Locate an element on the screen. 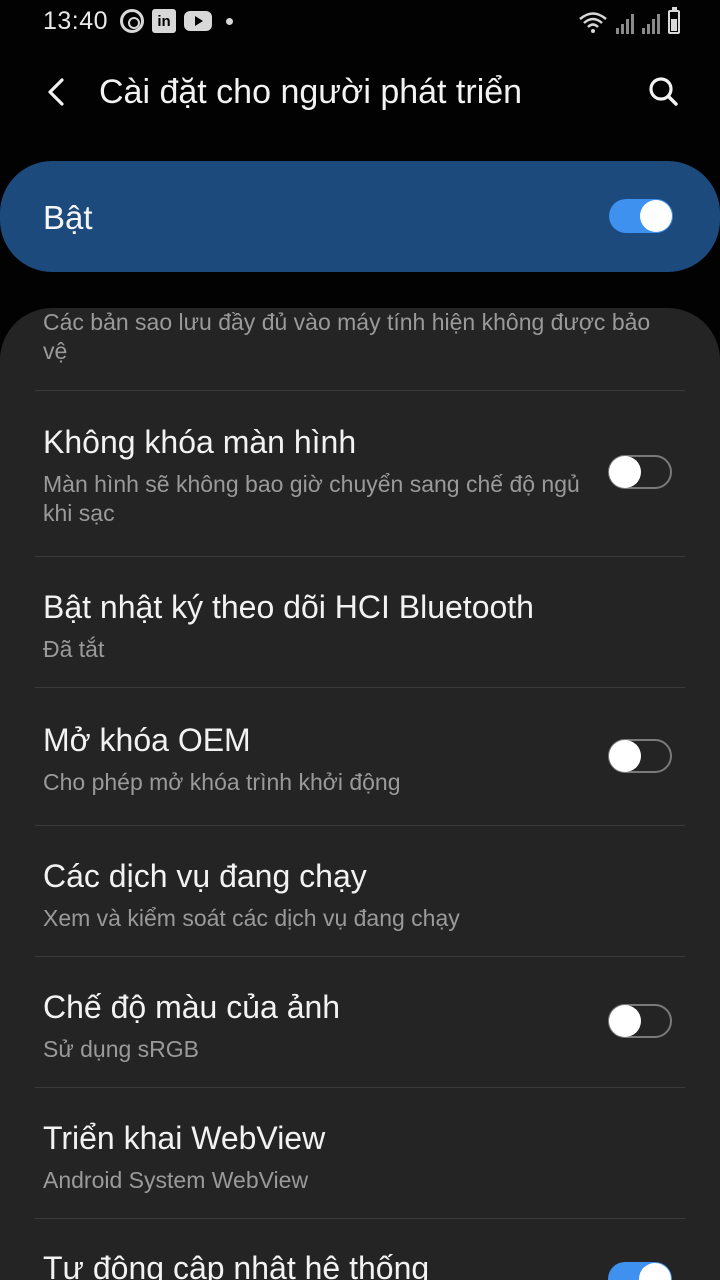 The height and width of the screenshot is (1280, 720). list-item-title: Không khóa màn hình is located at coordinates (200, 442).